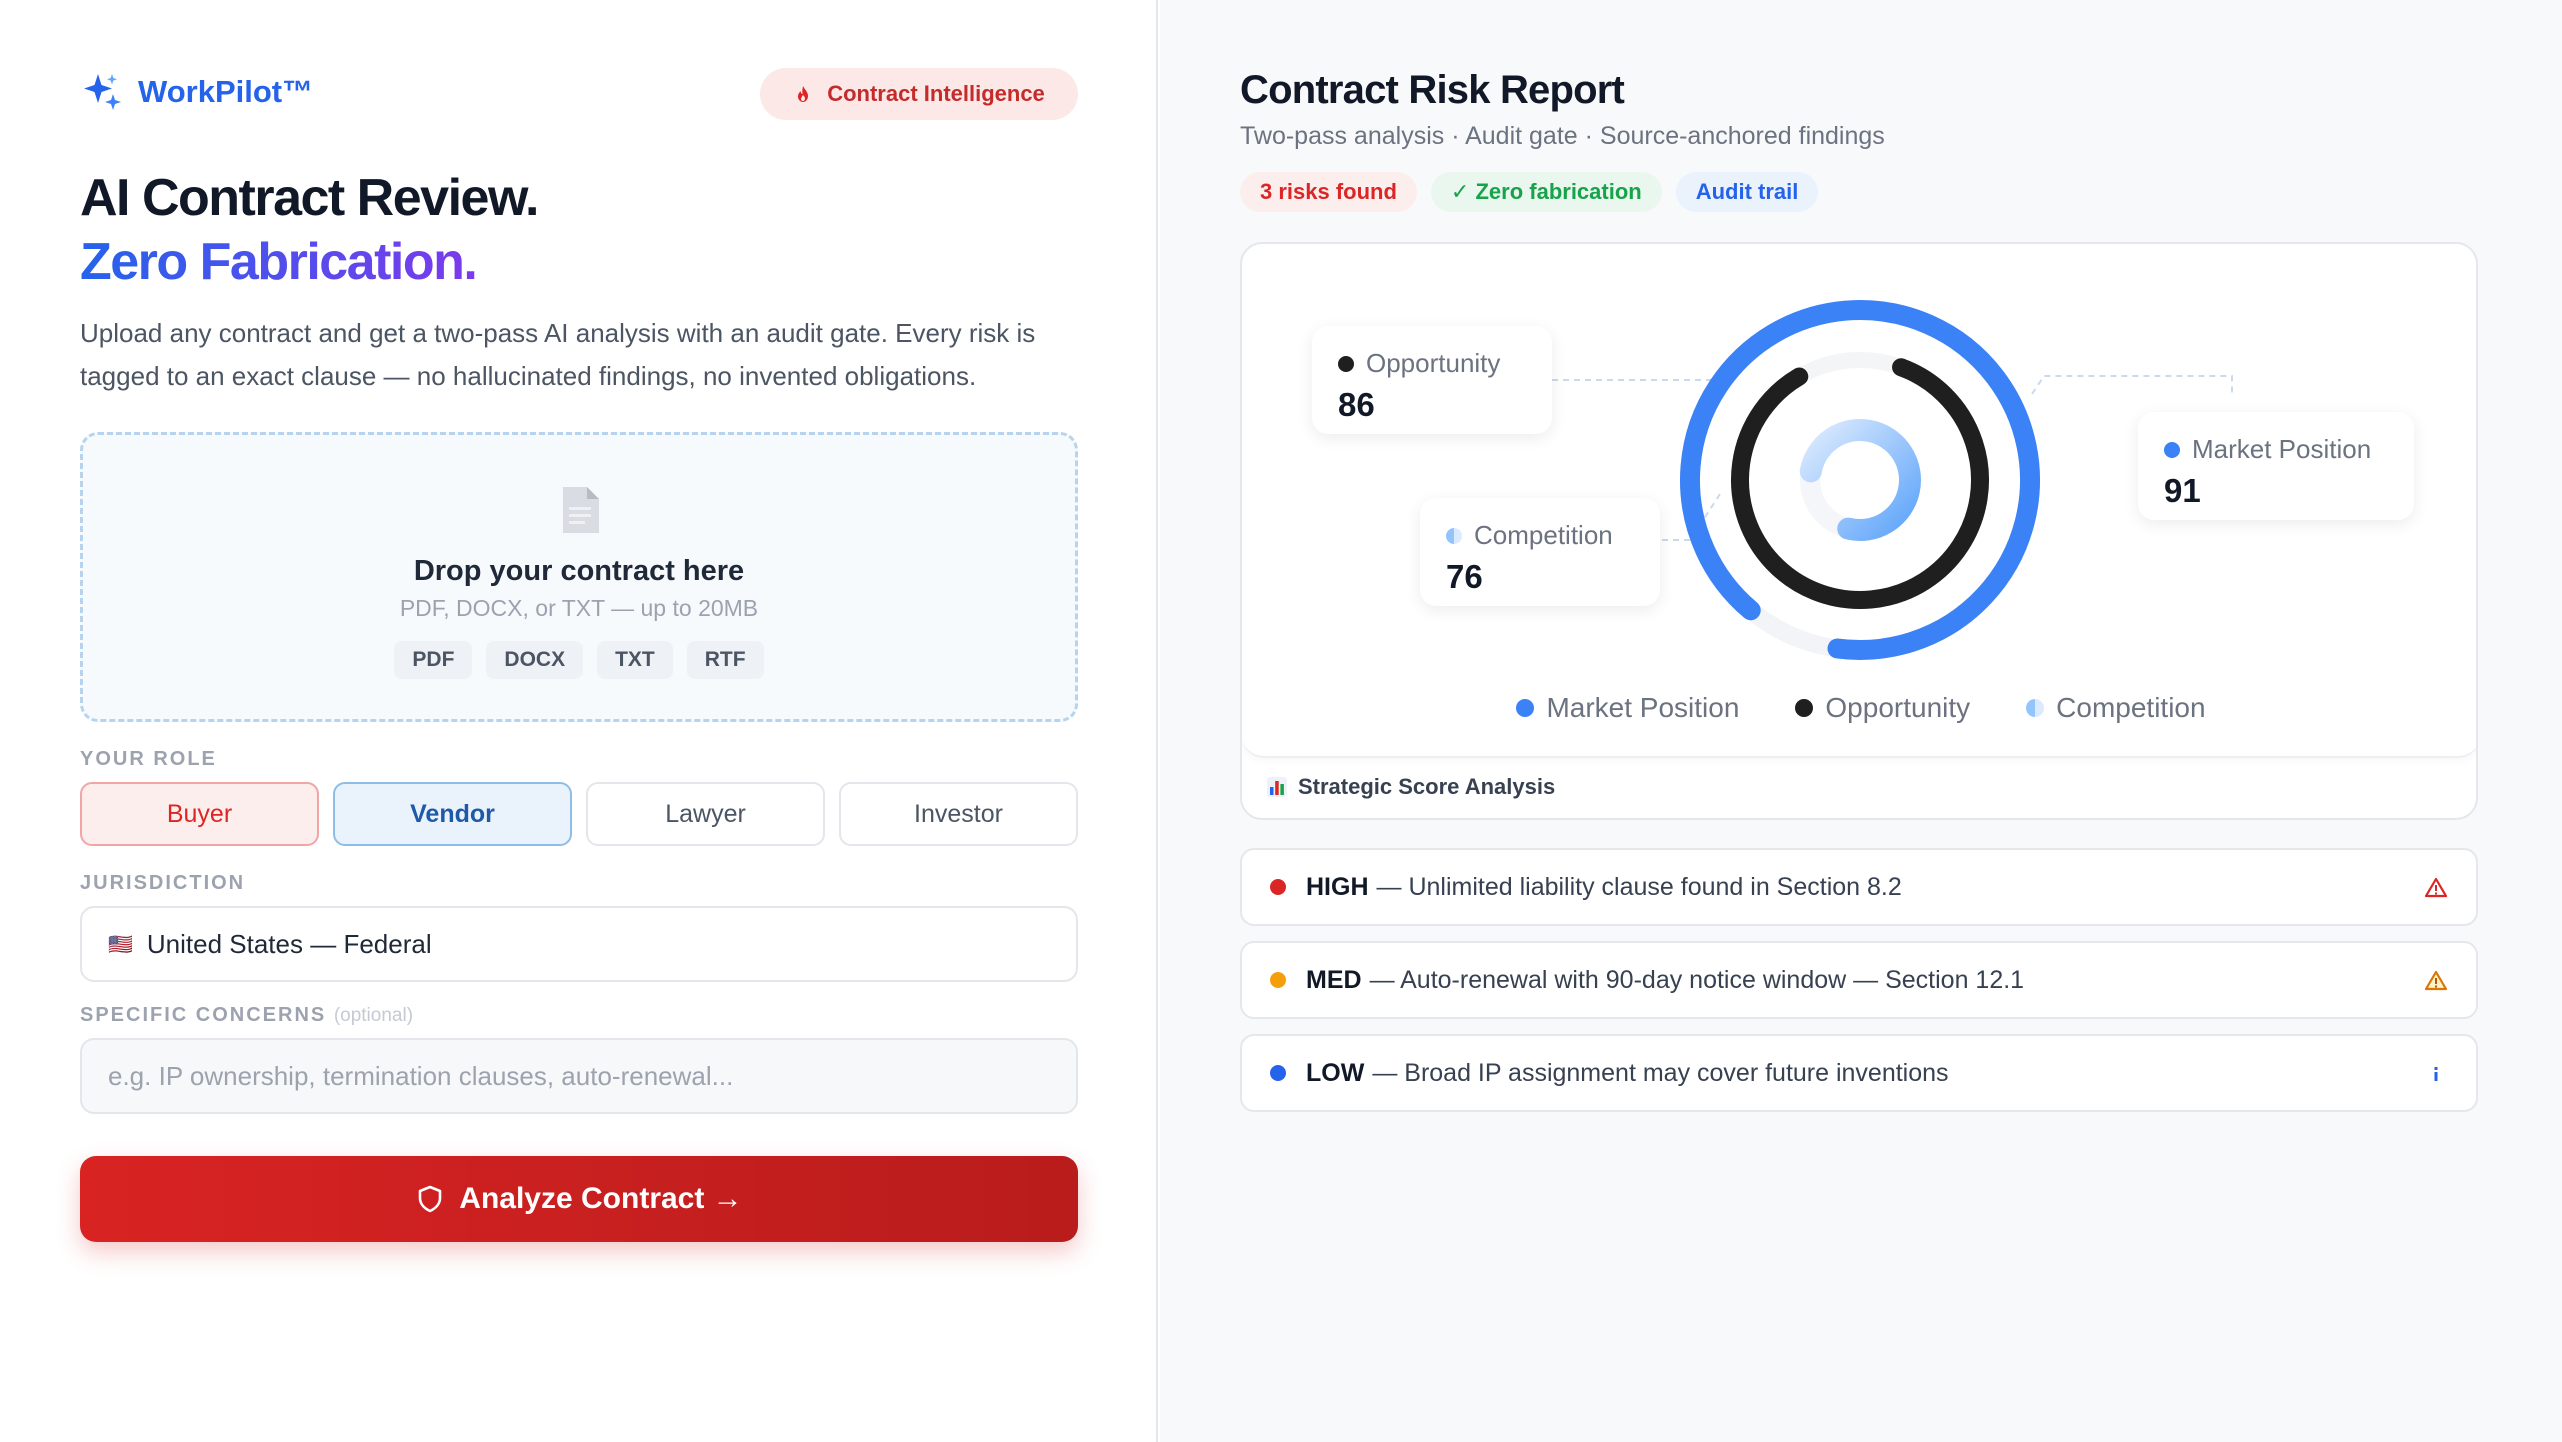 The image size is (2562, 1442). Describe the element at coordinates (1334, 979) in the screenshot. I see `risk-level: MED` at that location.